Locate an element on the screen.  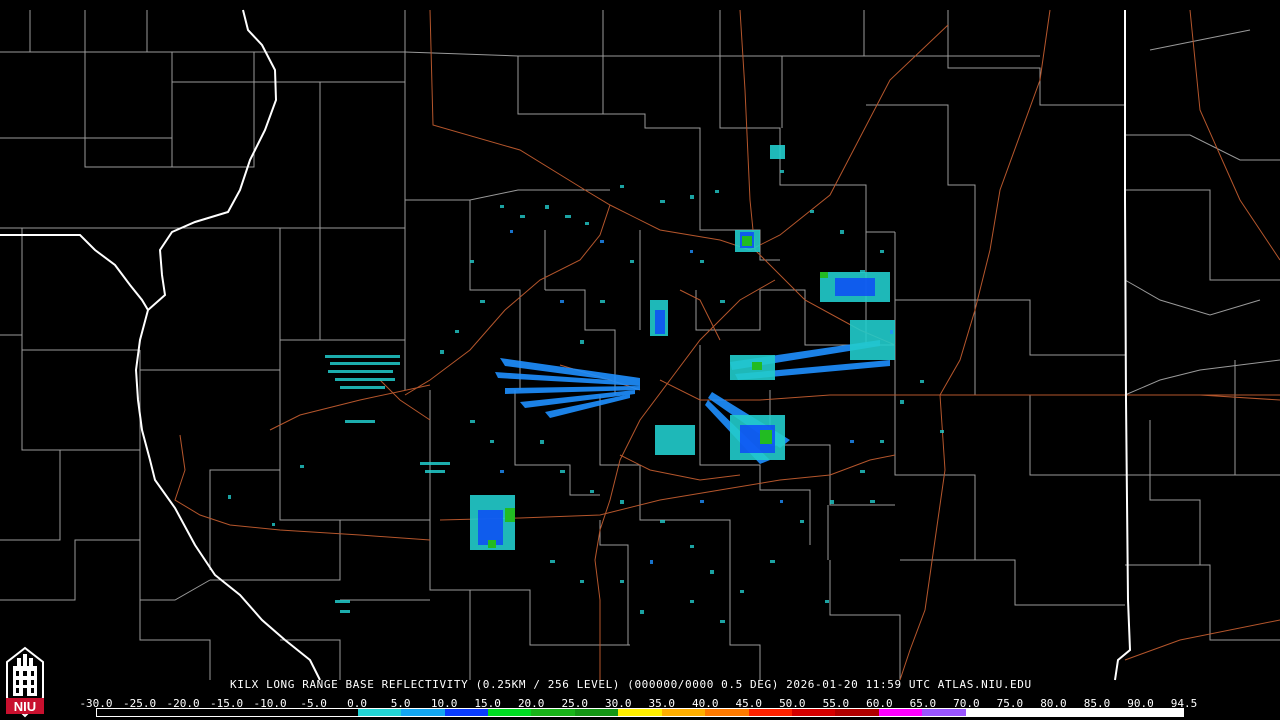
colorbar-tick-label: 25.0 is located at coordinates (574, 703).